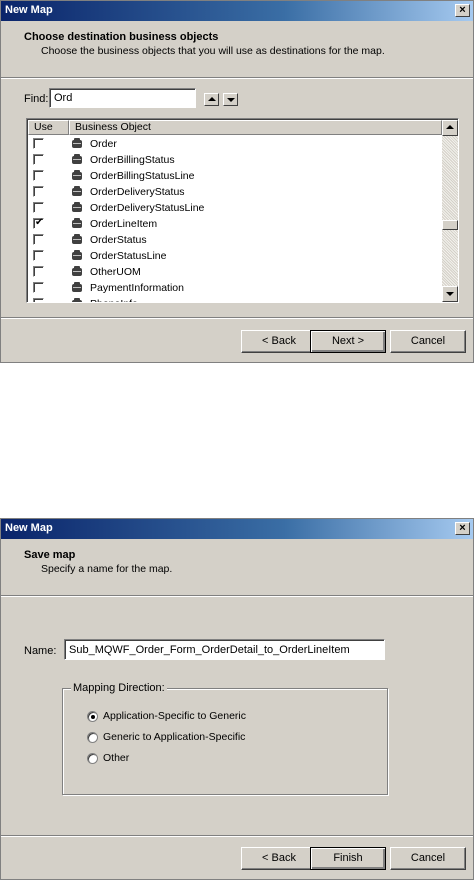 Image resolution: width=474 pixels, height=880 pixels. Describe the element at coordinates (235, 288) in the screenshot. I see `list-item: PaymentInformation` at that location.